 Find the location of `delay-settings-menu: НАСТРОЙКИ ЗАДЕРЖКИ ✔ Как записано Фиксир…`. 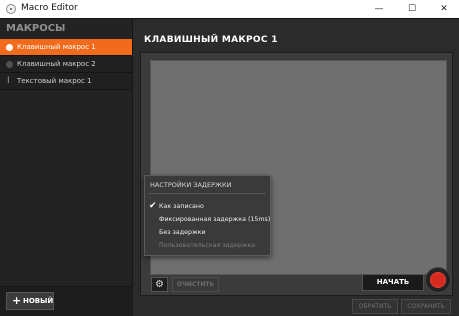

delay-settings-menu: НАСТРОЙКИ ЗАДЕРЖКИ ✔ Как записано Фиксир… is located at coordinates (207, 215).